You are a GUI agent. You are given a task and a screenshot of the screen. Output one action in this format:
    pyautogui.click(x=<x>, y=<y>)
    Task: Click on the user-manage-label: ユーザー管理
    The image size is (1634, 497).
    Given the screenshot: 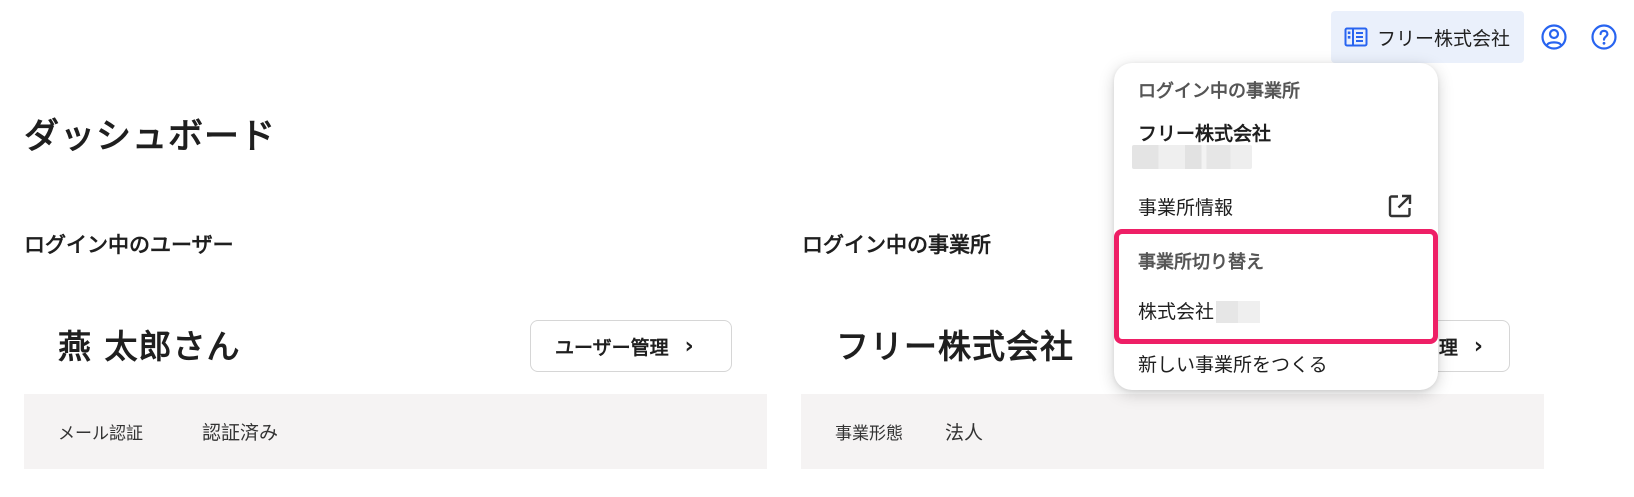 What is the action you would take?
    pyautogui.click(x=612, y=347)
    